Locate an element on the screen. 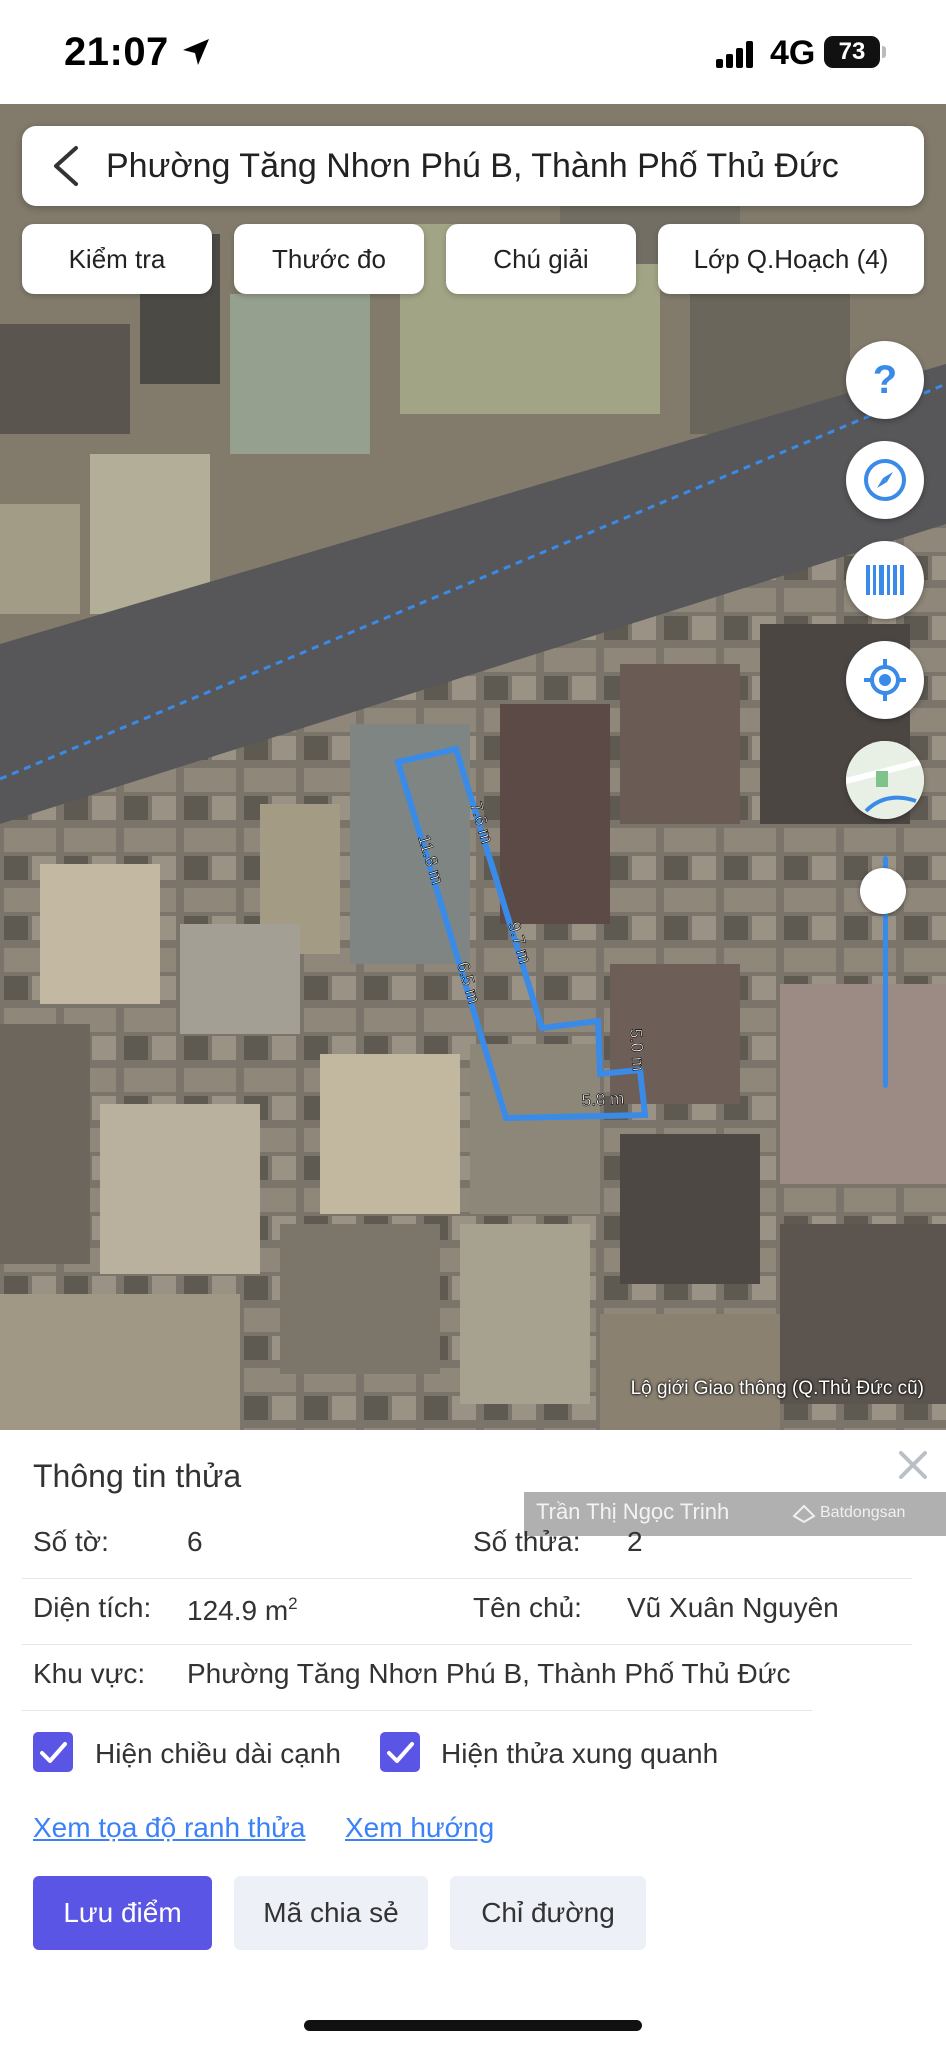  area-value: 124.9 m2 is located at coordinates (242, 1610).